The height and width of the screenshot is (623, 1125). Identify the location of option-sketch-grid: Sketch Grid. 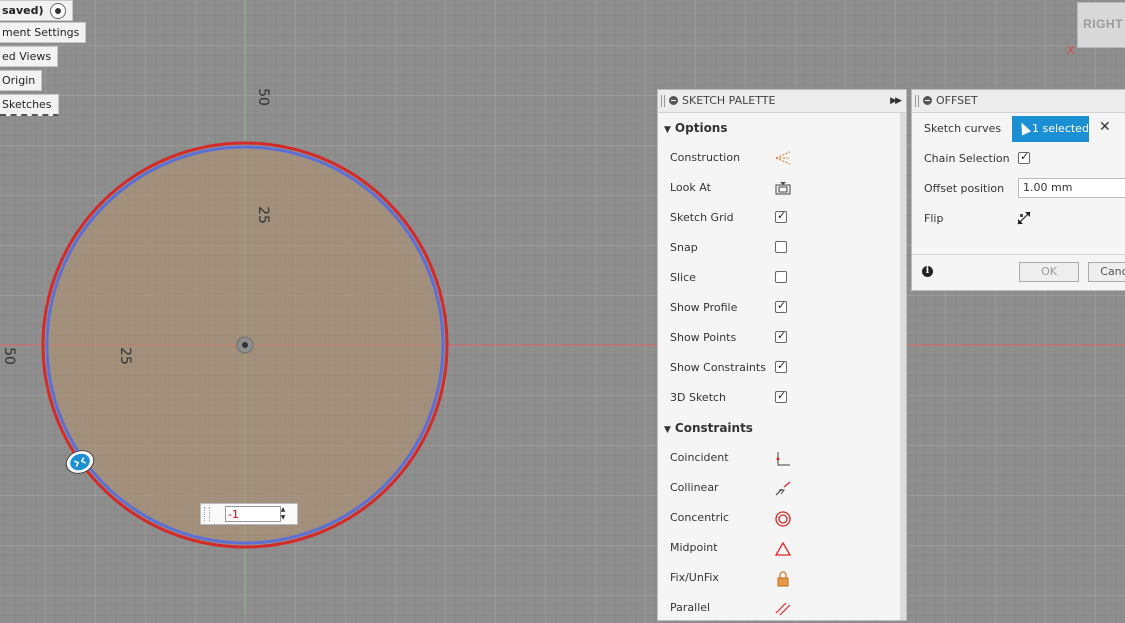
(782, 218).